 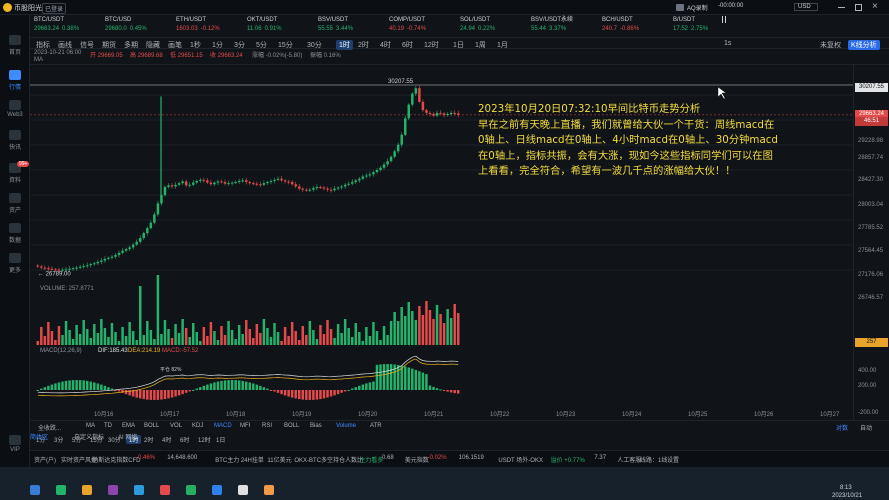 I want to click on ticker-name: COMP/USDT, so click(x=407, y=20).